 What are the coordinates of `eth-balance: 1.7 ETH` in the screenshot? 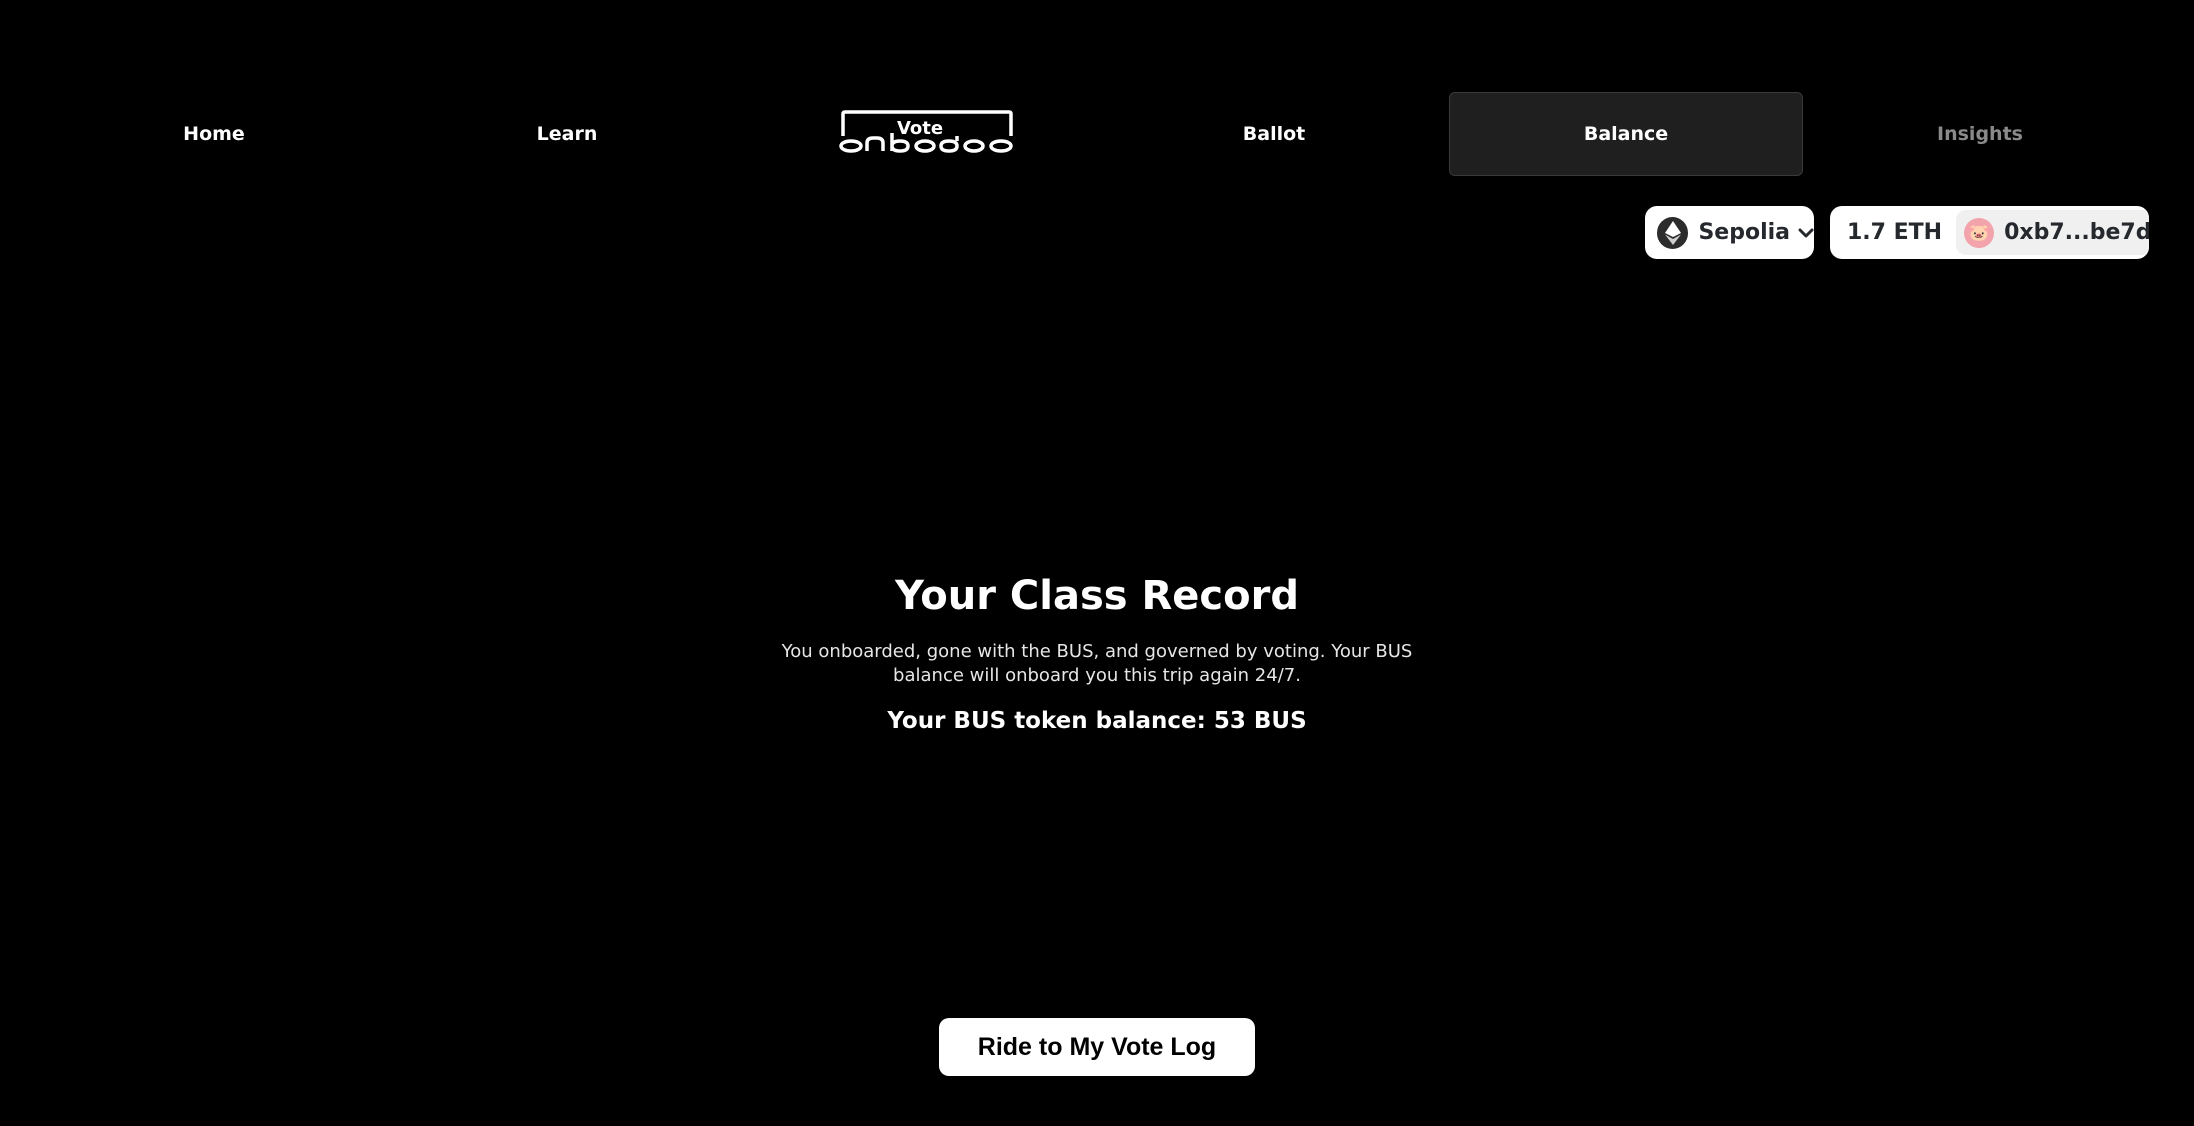 It's located at (1895, 232).